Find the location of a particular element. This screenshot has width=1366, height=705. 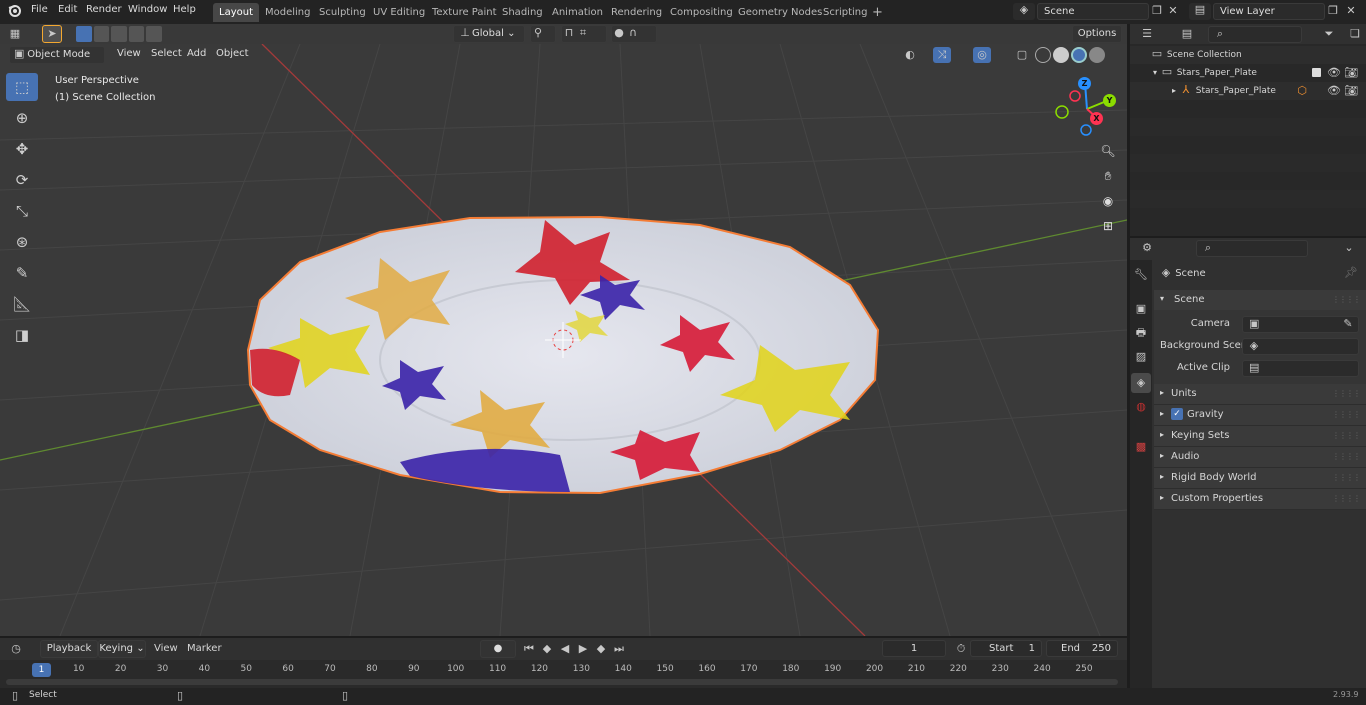

tab-modeling: Modeling is located at coordinates (288, 12).